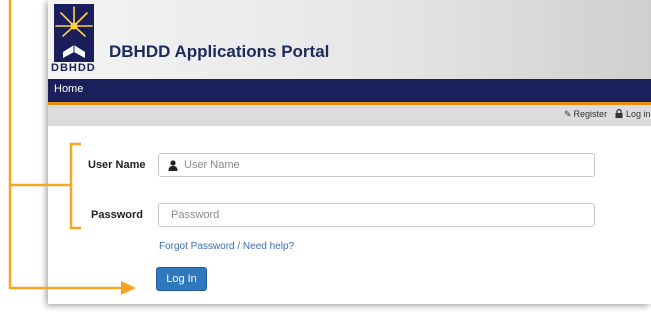 The width and height of the screenshot is (651, 312). I want to click on pencil-icon: ✎, so click(568, 114).